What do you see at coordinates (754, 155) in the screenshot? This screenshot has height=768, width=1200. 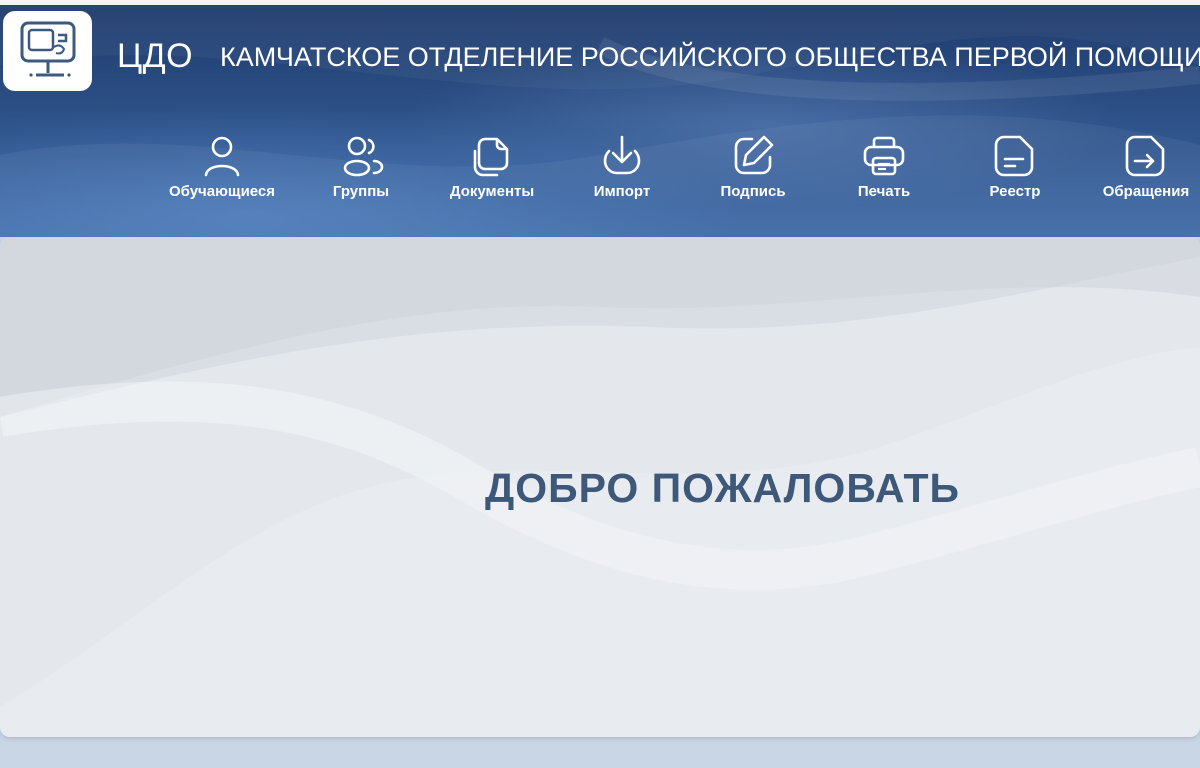 I see `edit-pen-icon` at bounding box center [754, 155].